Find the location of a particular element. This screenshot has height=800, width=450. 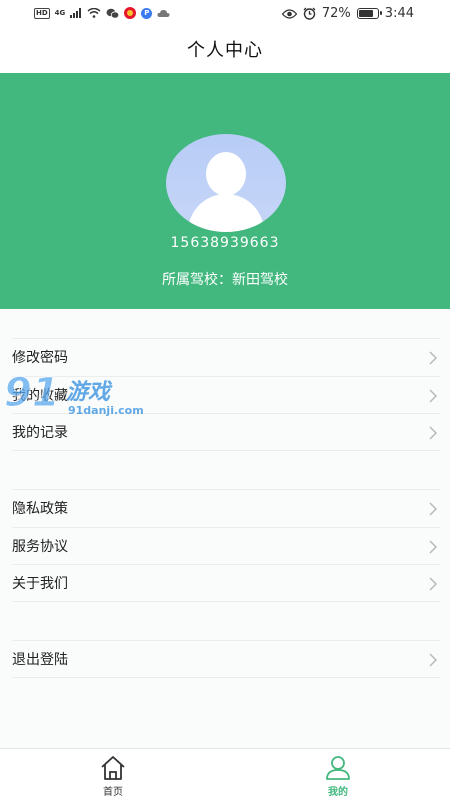

page-title: 个人中心 is located at coordinates (225, 50).